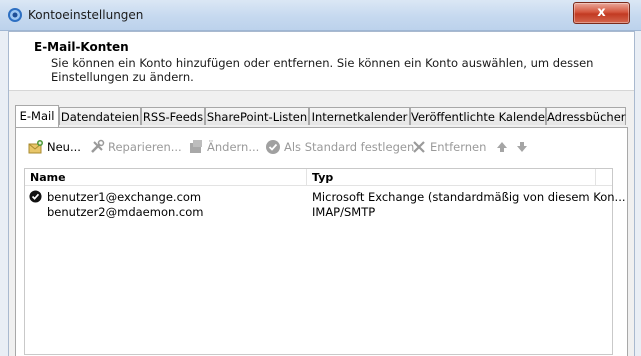 The image size is (641, 356). What do you see at coordinates (273, 147) in the screenshot?
I see `checkmark-circle-icon` at bounding box center [273, 147].